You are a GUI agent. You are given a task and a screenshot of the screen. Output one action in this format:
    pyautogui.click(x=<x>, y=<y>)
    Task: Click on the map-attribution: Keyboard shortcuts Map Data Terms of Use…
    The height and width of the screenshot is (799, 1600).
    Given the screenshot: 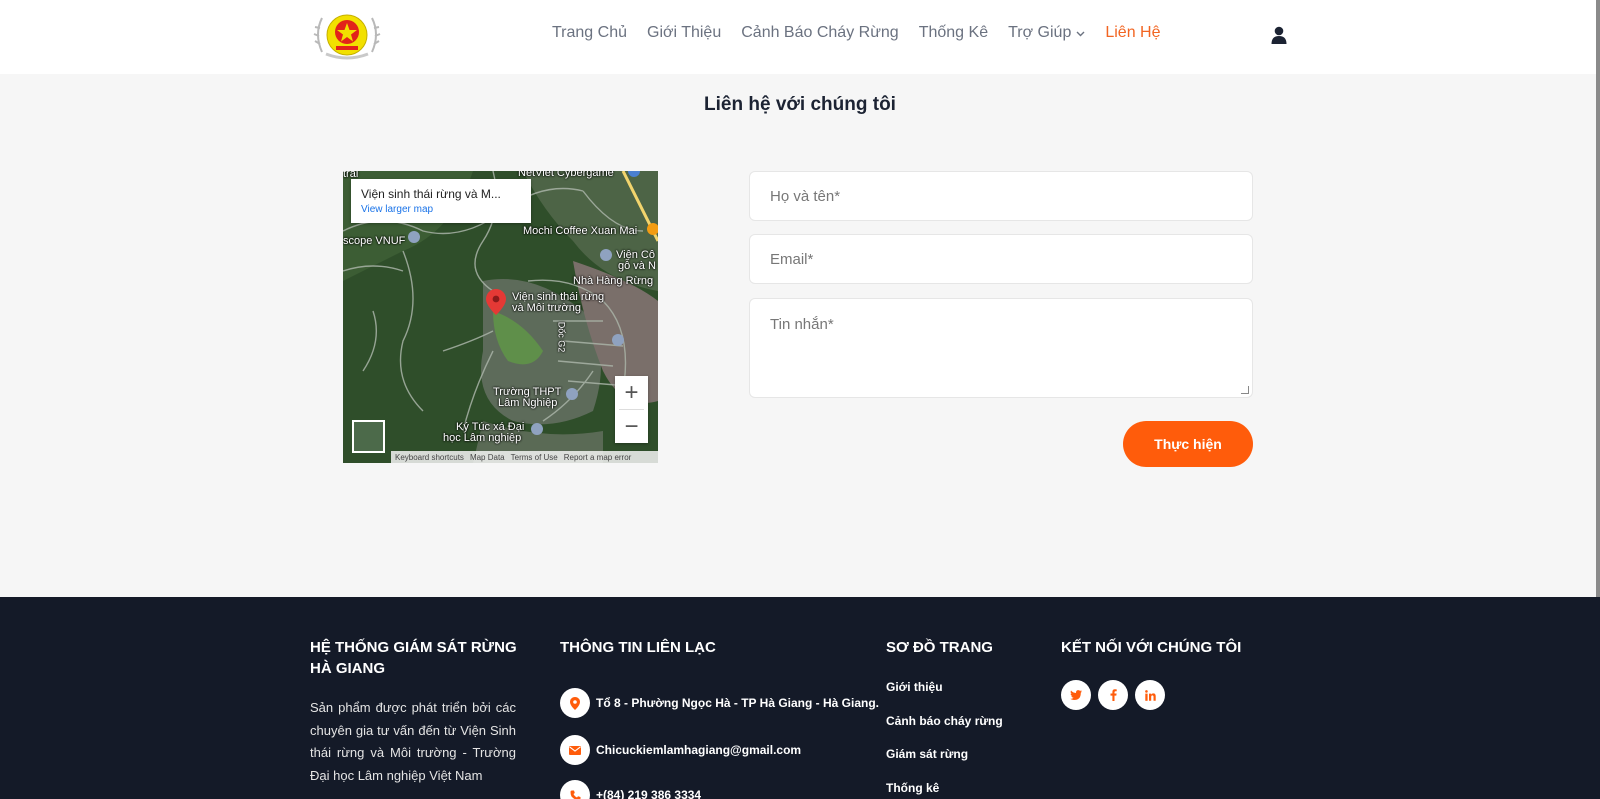 What is the action you would take?
    pyautogui.click(x=524, y=457)
    